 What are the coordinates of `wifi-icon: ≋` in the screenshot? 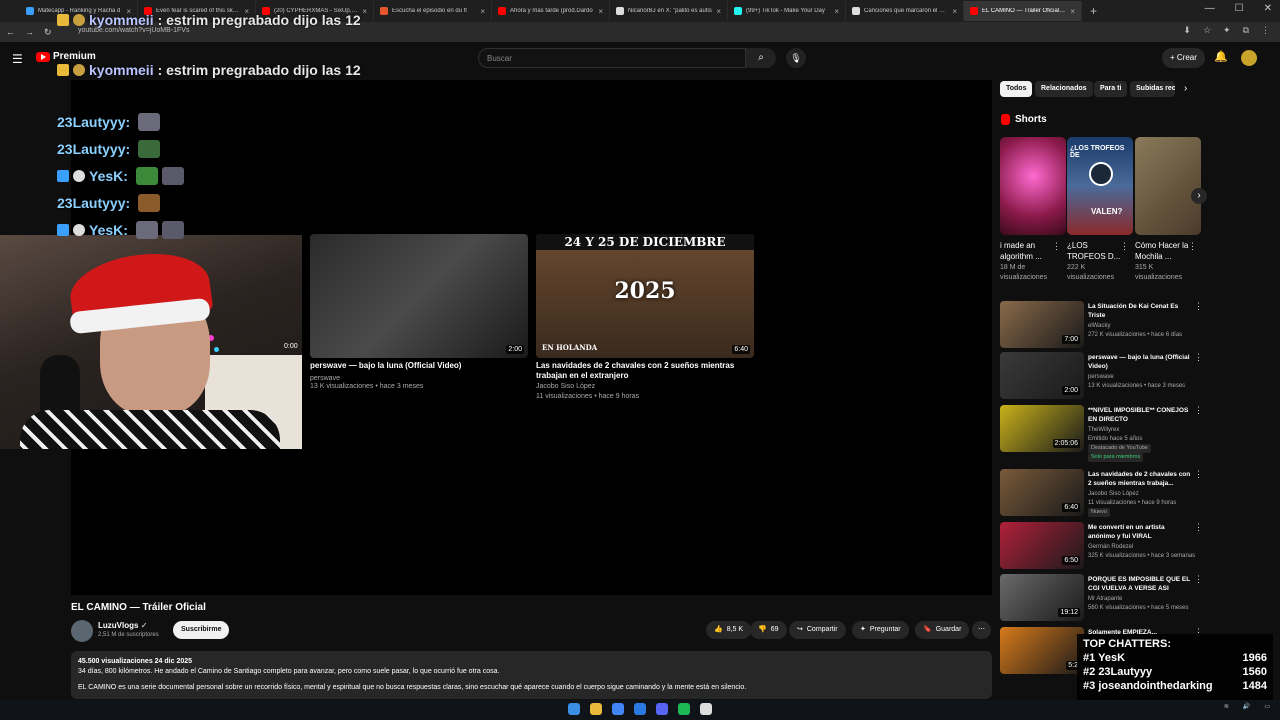 It's located at (1226, 706).